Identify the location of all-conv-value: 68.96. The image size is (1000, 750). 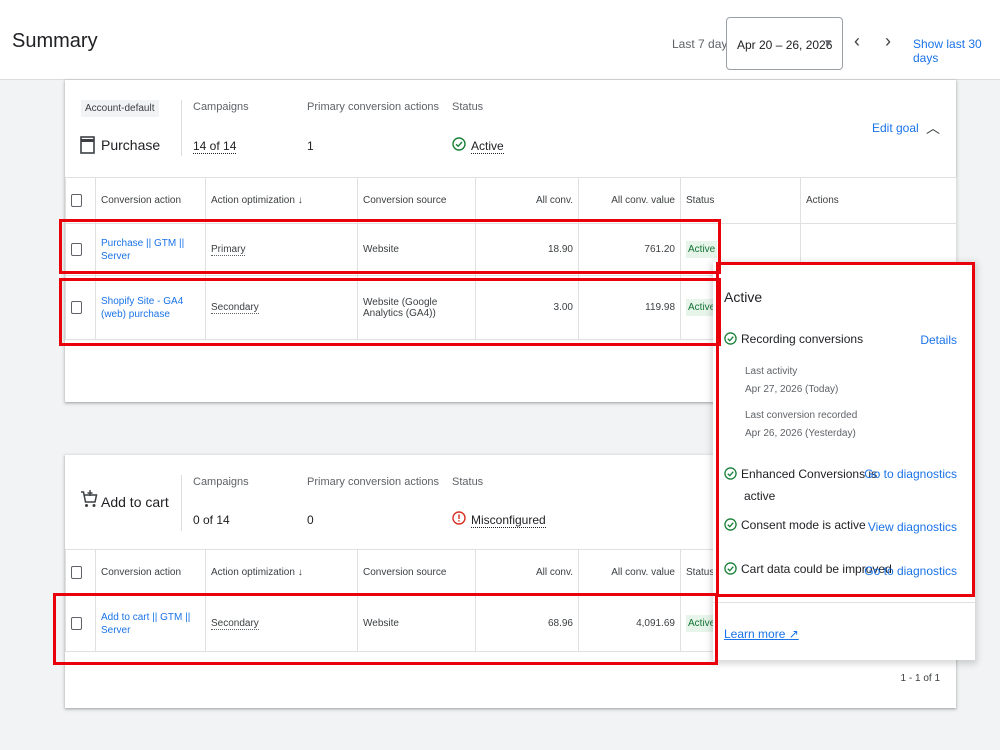
(527, 623).